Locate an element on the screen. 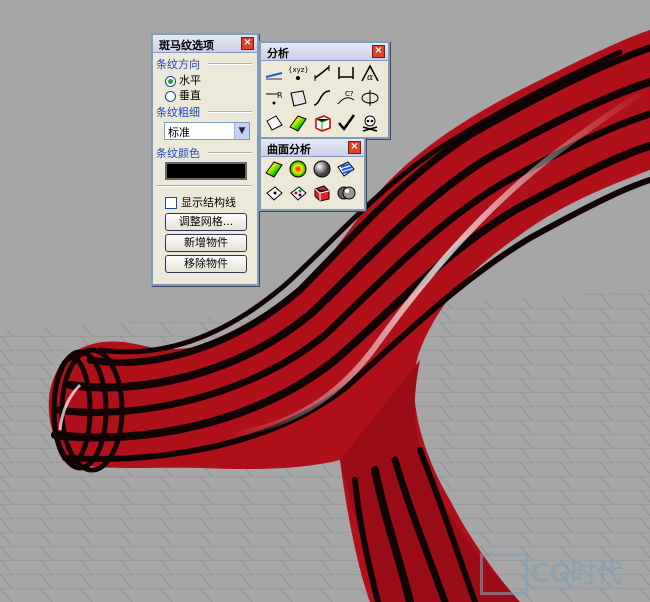 The image size is (650, 602). distance-icon is located at coordinates (274, 73).